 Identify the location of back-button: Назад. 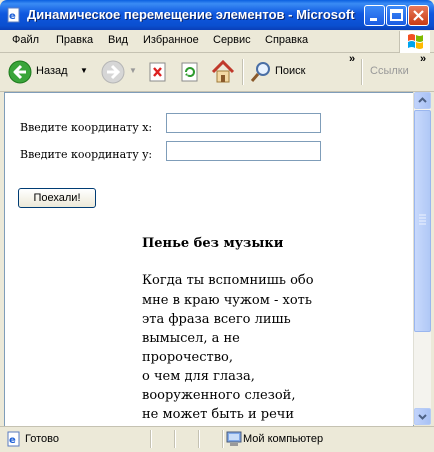
(43, 72).